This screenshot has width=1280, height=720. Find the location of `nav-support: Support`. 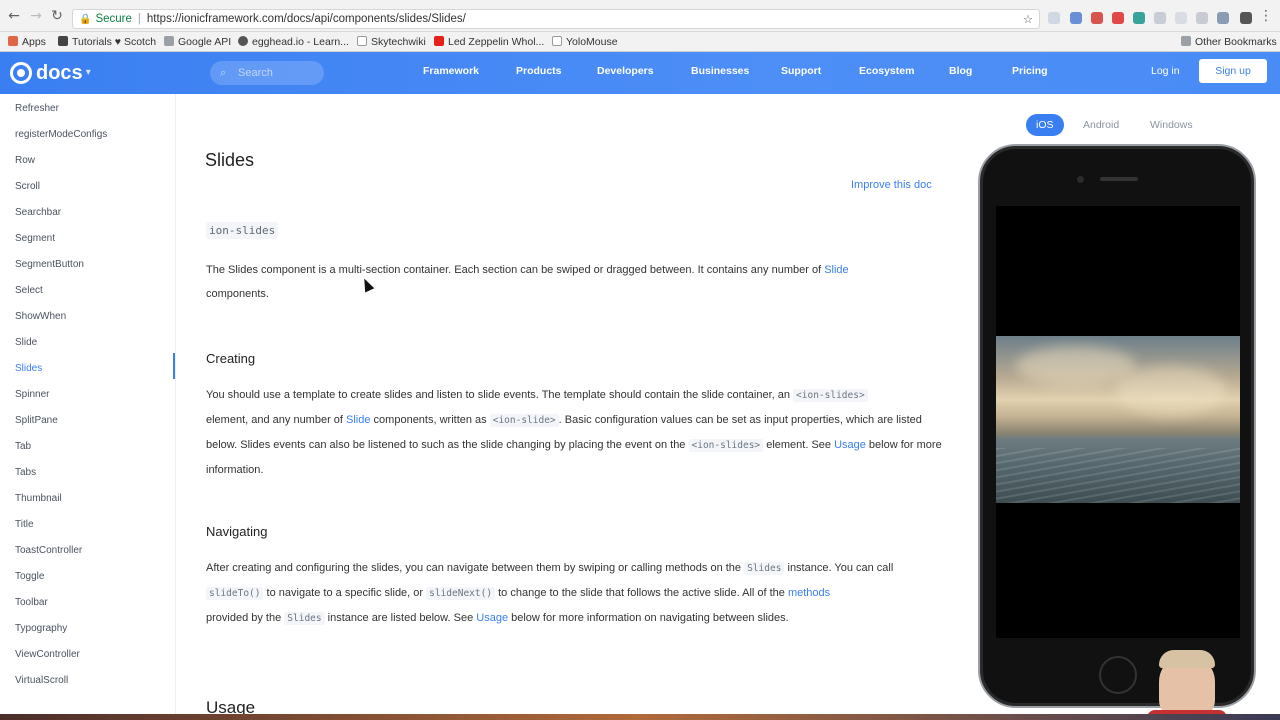

nav-support: Support is located at coordinates (801, 73).